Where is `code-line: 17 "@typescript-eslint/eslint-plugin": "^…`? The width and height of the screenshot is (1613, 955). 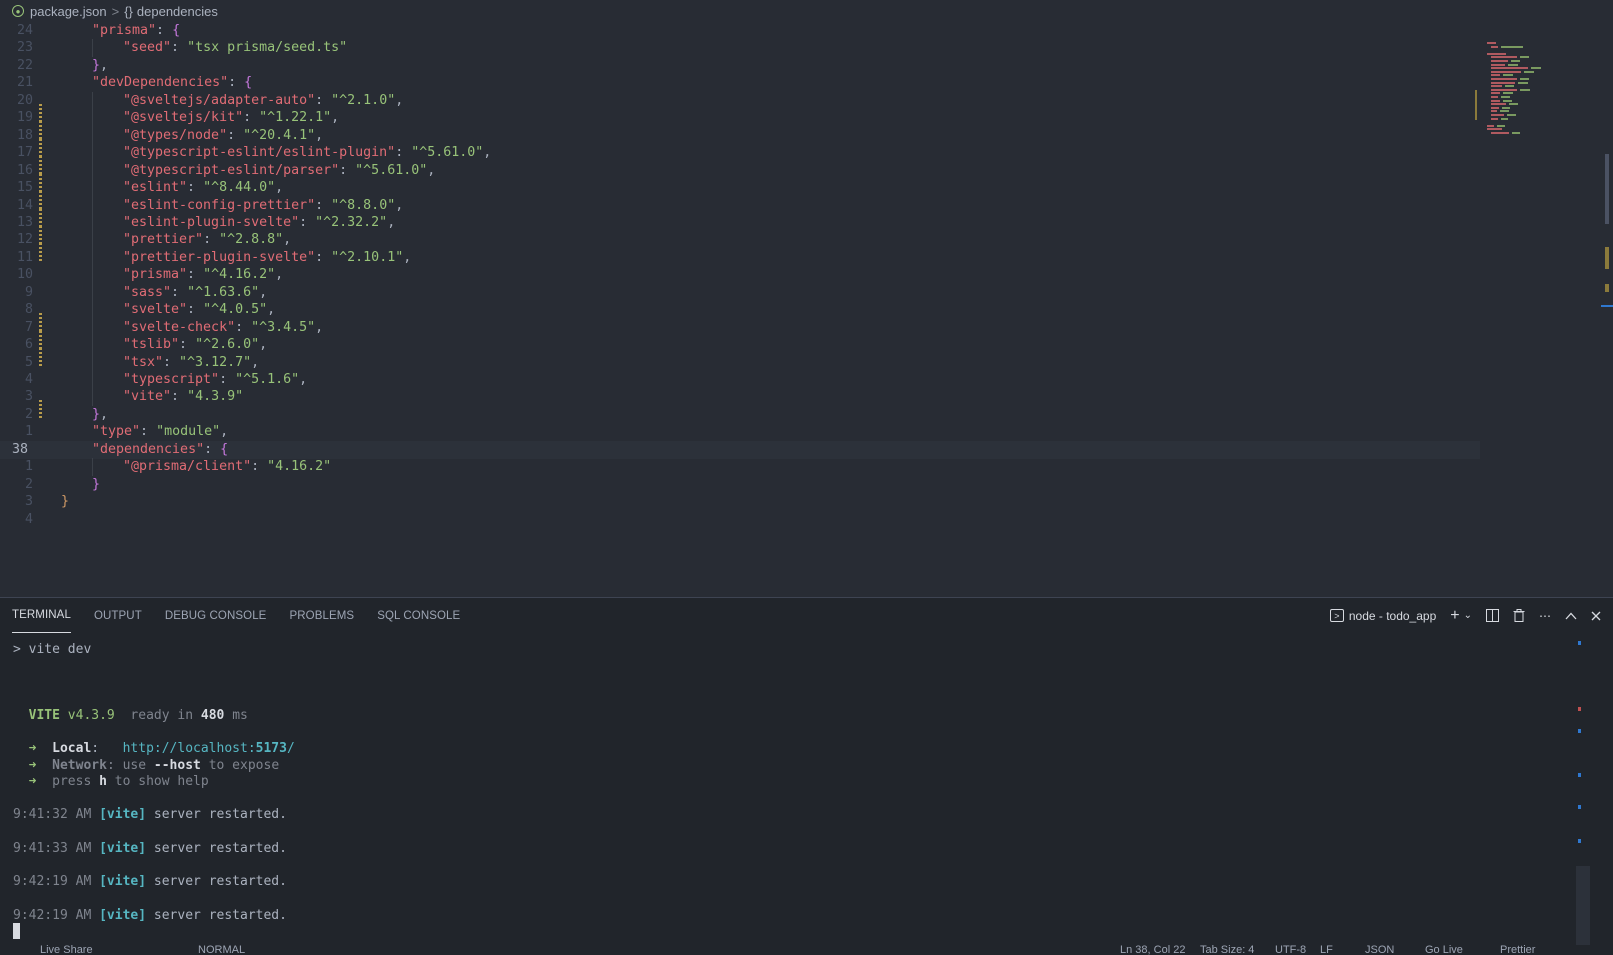 code-line: 17 "@typescript-eslint/eslint-plugin": "^… is located at coordinates (740, 159).